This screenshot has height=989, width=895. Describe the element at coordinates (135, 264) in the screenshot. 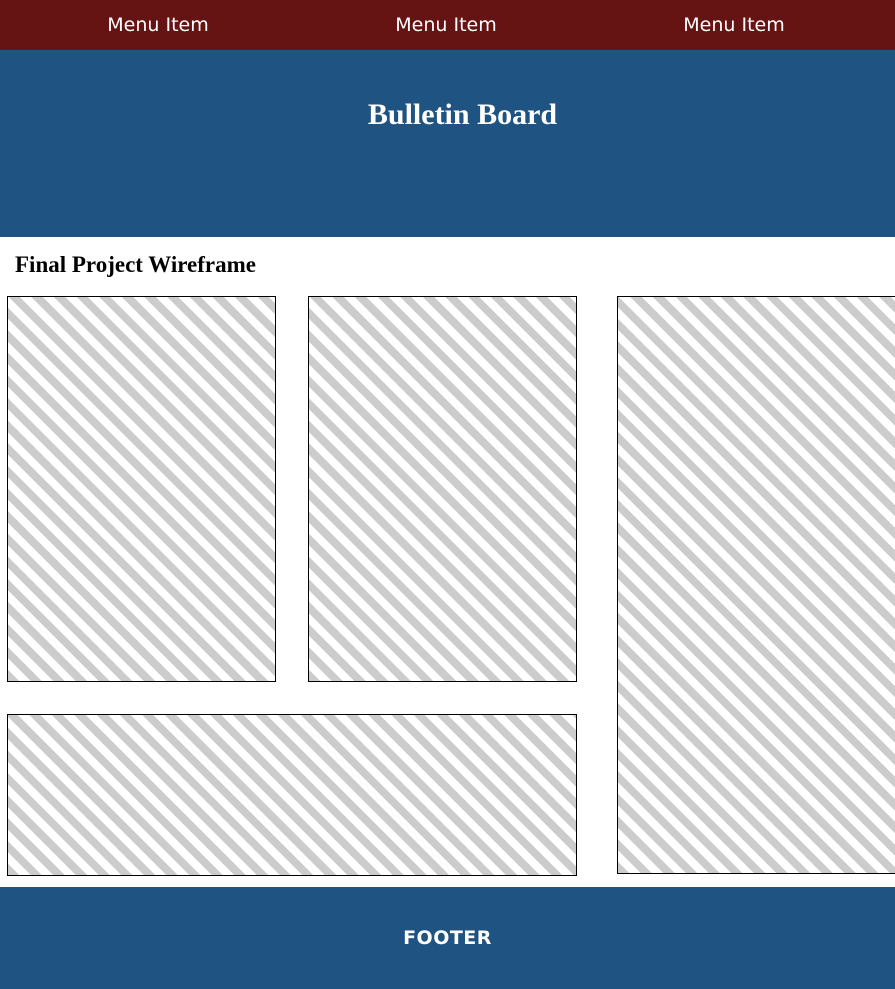

I see `page-title: Final Project Wireframe` at that location.